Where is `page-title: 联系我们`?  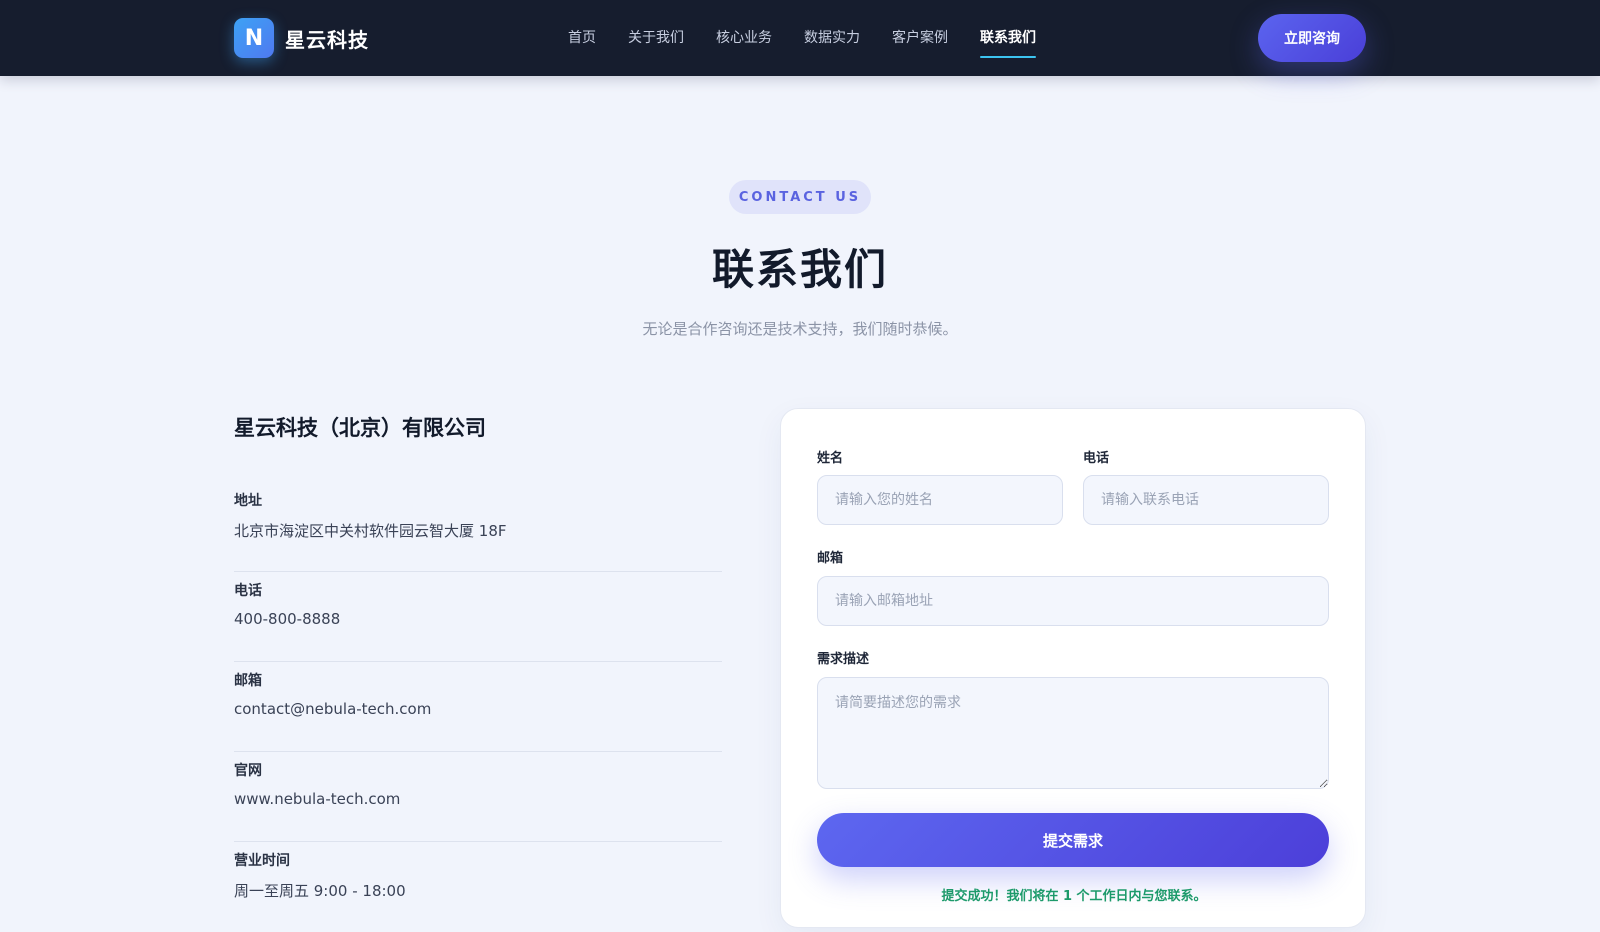 page-title: 联系我们 is located at coordinates (799, 269).